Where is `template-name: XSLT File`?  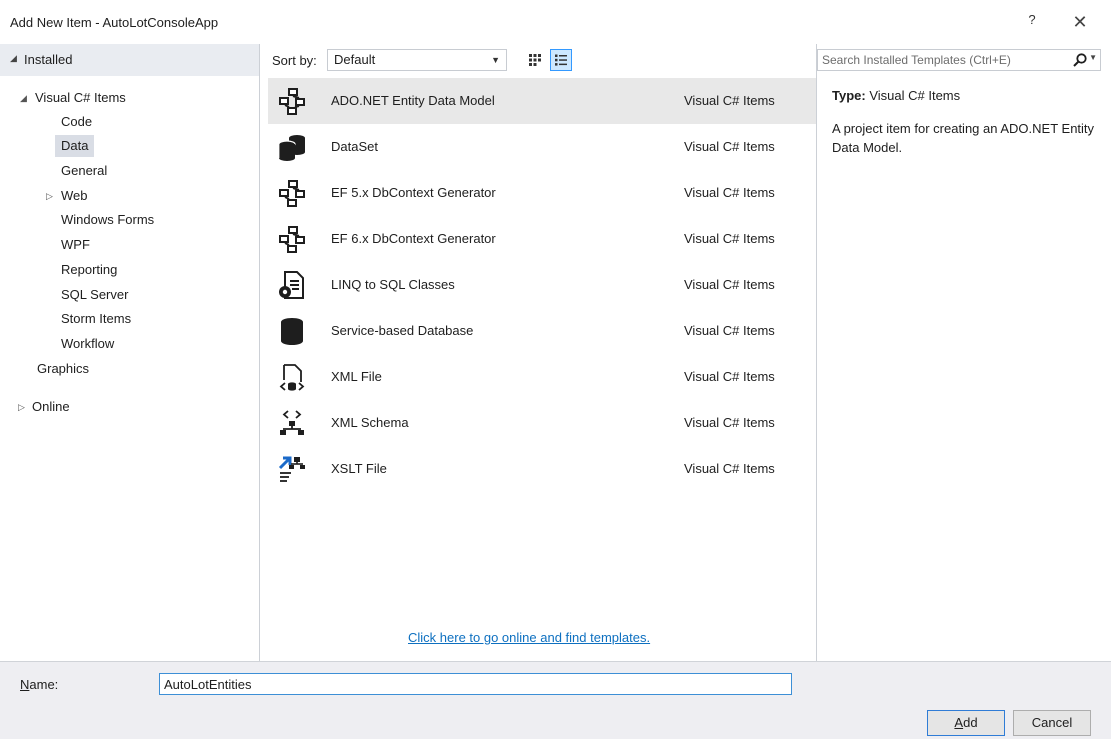
template-name: XSLT File is located at coordinates (359, 468).